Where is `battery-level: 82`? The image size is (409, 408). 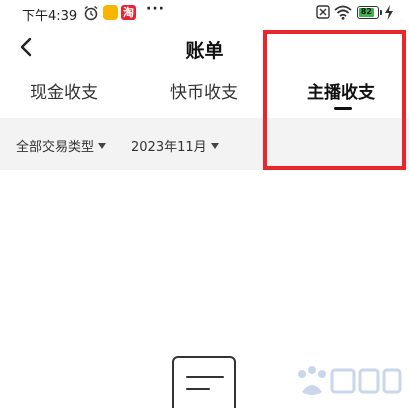
battery-level: 82 is located at coordinates (366, 12).